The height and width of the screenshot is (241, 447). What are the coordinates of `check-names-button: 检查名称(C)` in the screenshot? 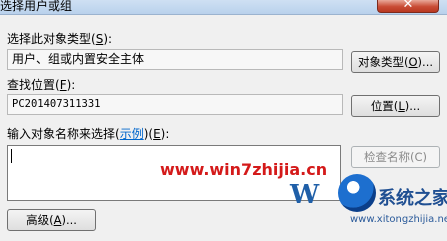 It's located at (395, 157).